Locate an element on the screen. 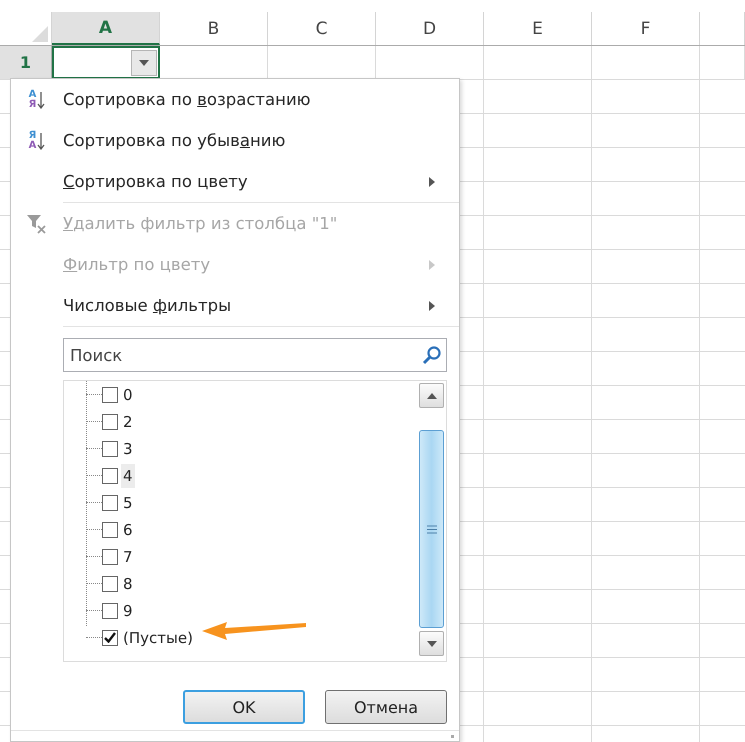 The height and width of the screenshot is (742, 745). value-label: 9 is located at coordinates (128, 610).